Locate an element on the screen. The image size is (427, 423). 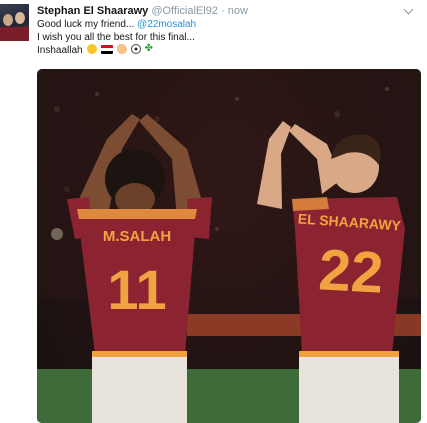
mention-link: @22mosalah is located at coordinates (166, 24).